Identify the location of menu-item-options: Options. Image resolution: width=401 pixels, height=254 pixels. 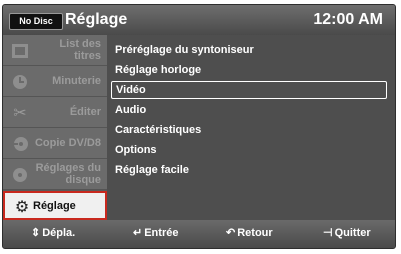
(249, 150).